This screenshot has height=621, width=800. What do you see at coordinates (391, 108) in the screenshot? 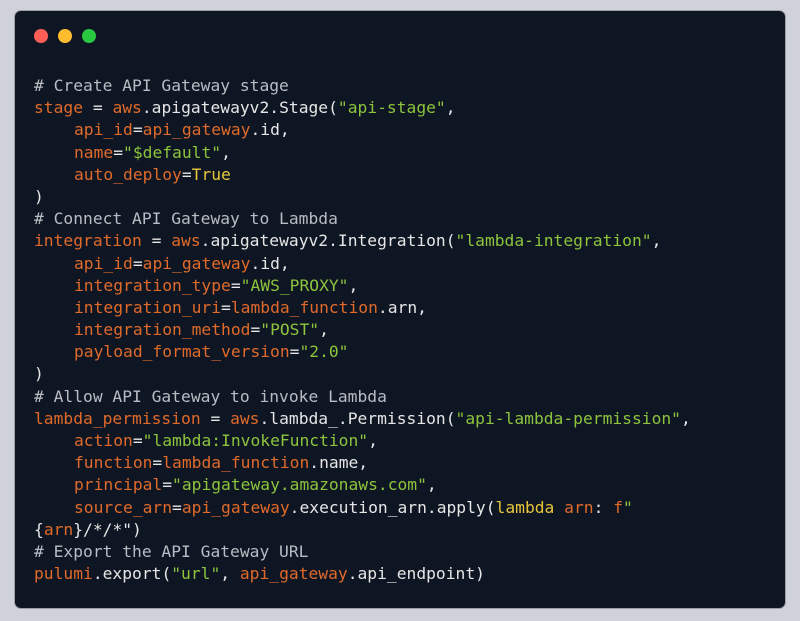
I see `code-token-str: "api-stage"` at bounding box center [391, 108].